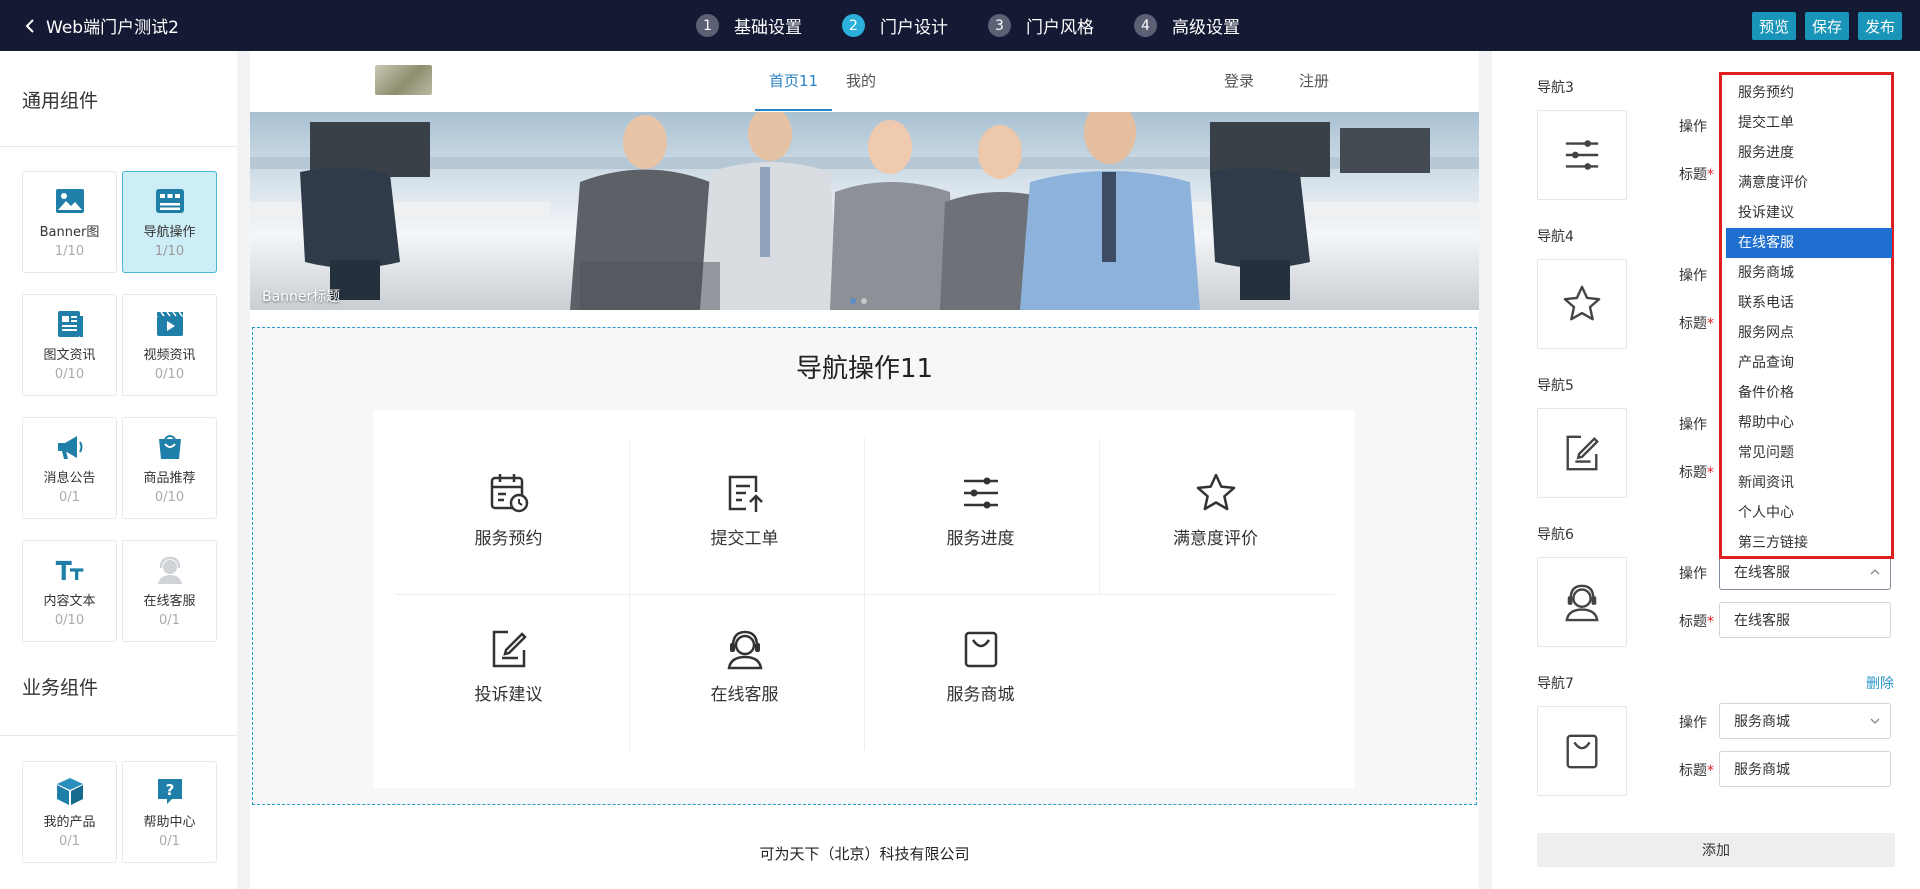  What do you see at coordinates (169, 222) in the screenshot?
I see `component-nav-operation: 导航操作 1/10` at bounding box center [169, 222].